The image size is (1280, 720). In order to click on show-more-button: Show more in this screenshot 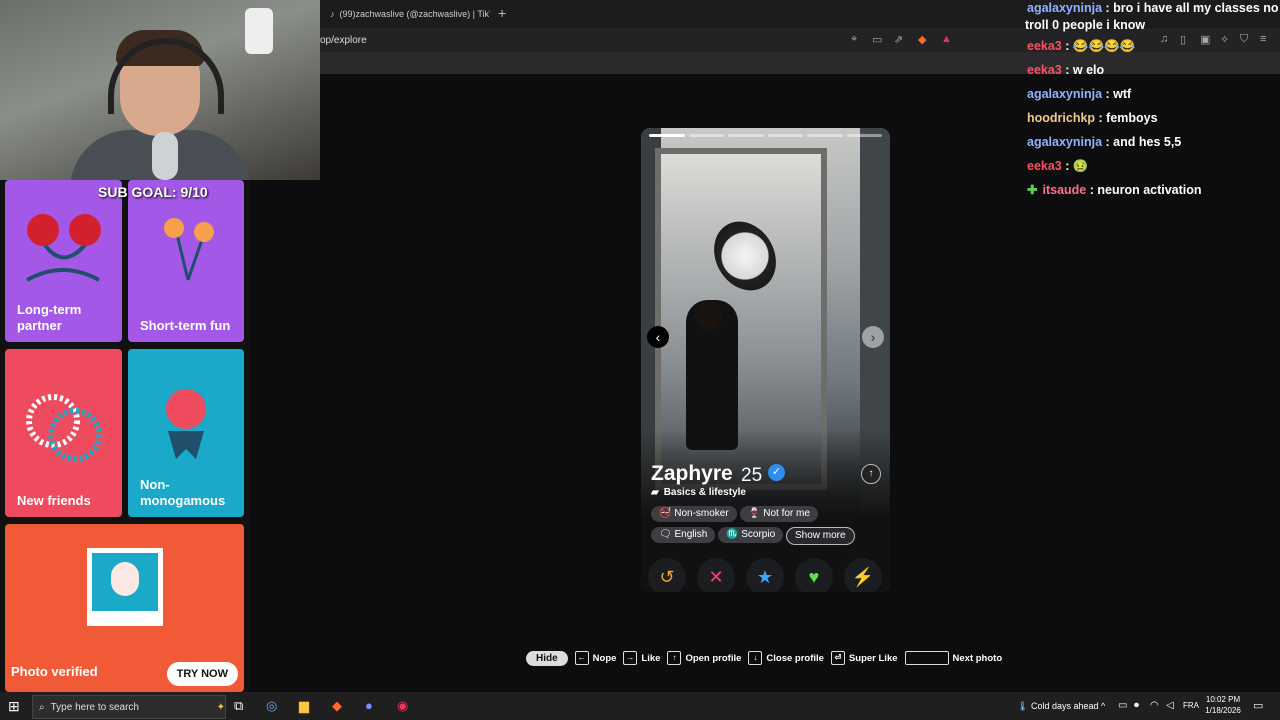, I will do `click(820, 536)`.